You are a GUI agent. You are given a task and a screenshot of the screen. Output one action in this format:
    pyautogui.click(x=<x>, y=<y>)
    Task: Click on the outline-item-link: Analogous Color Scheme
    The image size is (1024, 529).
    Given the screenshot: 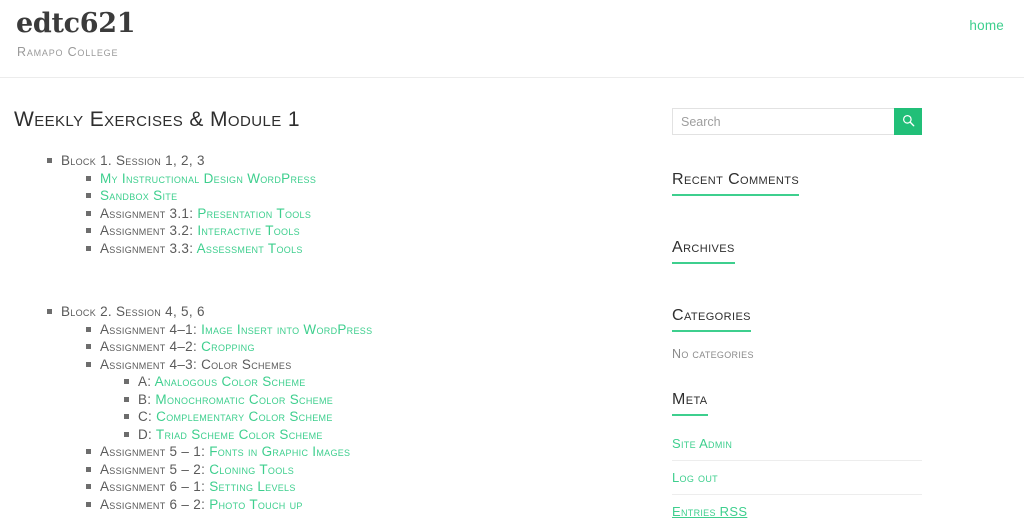 What is the action you would take?
    pyautogui.click(x=230, y=381)
    